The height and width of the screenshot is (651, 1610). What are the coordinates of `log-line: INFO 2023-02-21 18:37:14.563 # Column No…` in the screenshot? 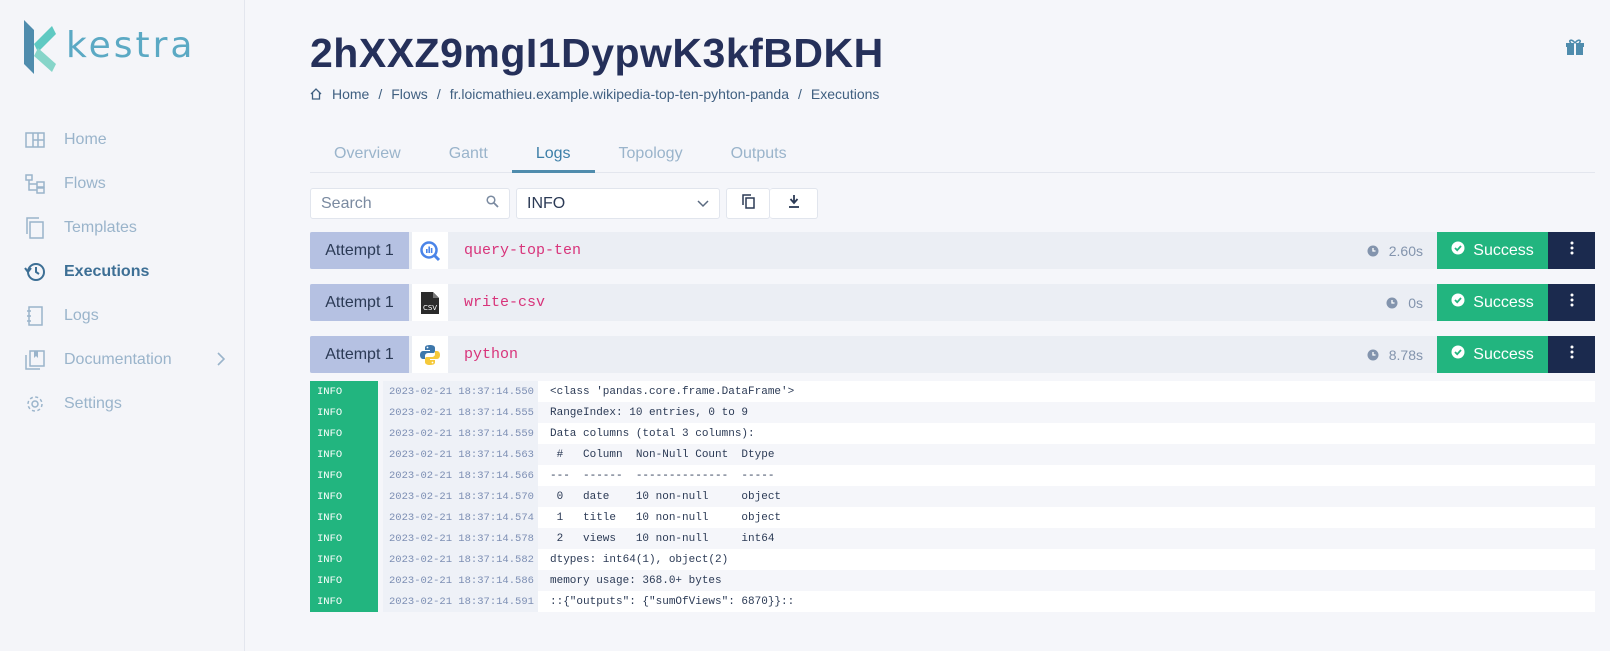 It's located at (952, 454).